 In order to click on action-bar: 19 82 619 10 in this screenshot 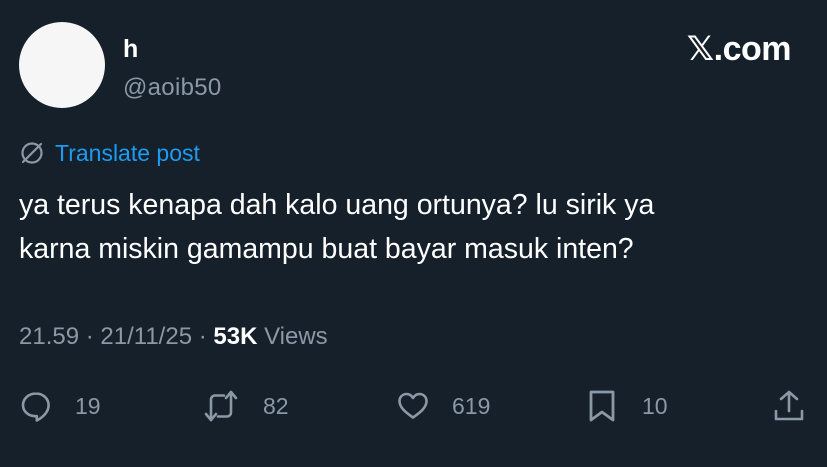, I will do `click(413, 406)`.